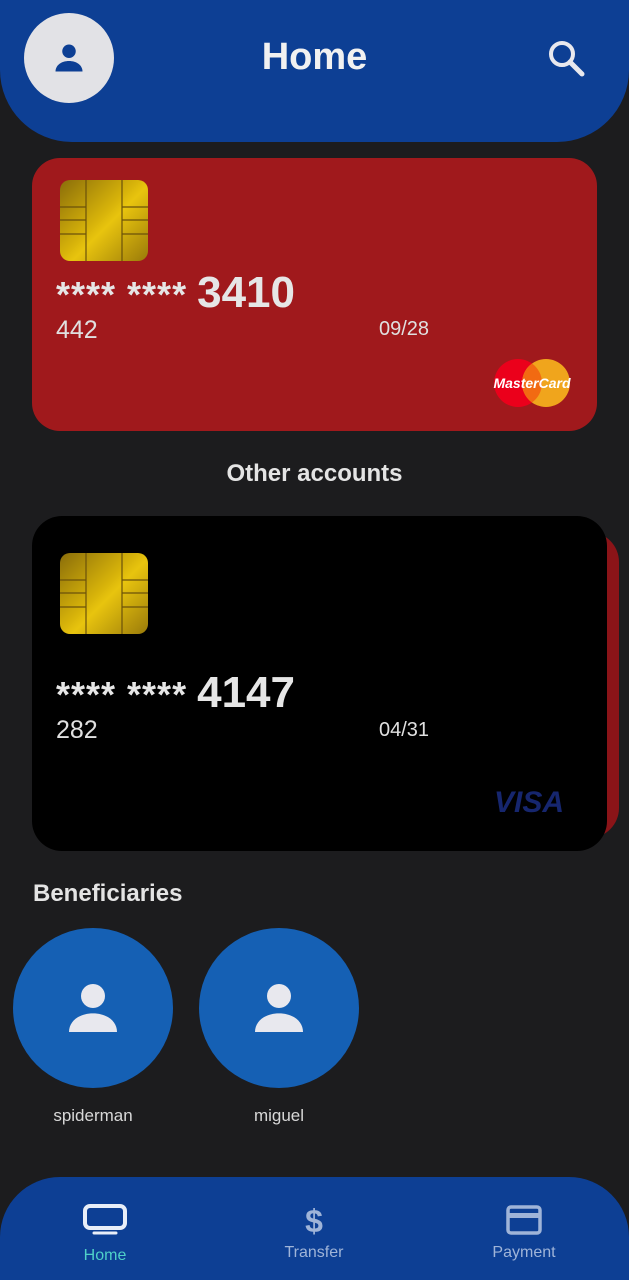 The image size is (629, 1280). I want to click on card-number-last4: 3410, so click(246, 292).